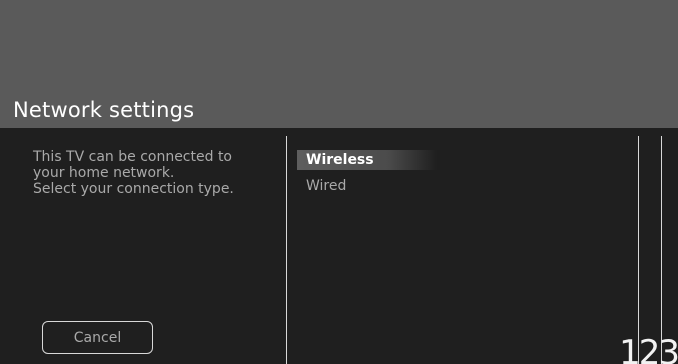 The width and height of the screenshot is (678, 364). I want to click on description-line: This TV can be connected to, so click(133, 157).